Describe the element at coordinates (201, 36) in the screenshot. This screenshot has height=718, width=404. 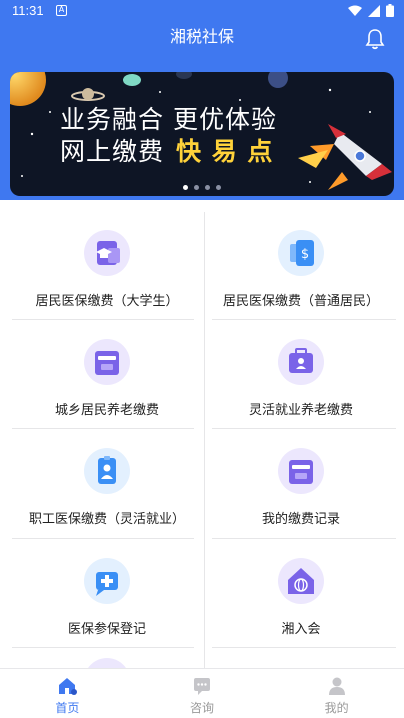
I see `page-title: 湘税社保` at that location.